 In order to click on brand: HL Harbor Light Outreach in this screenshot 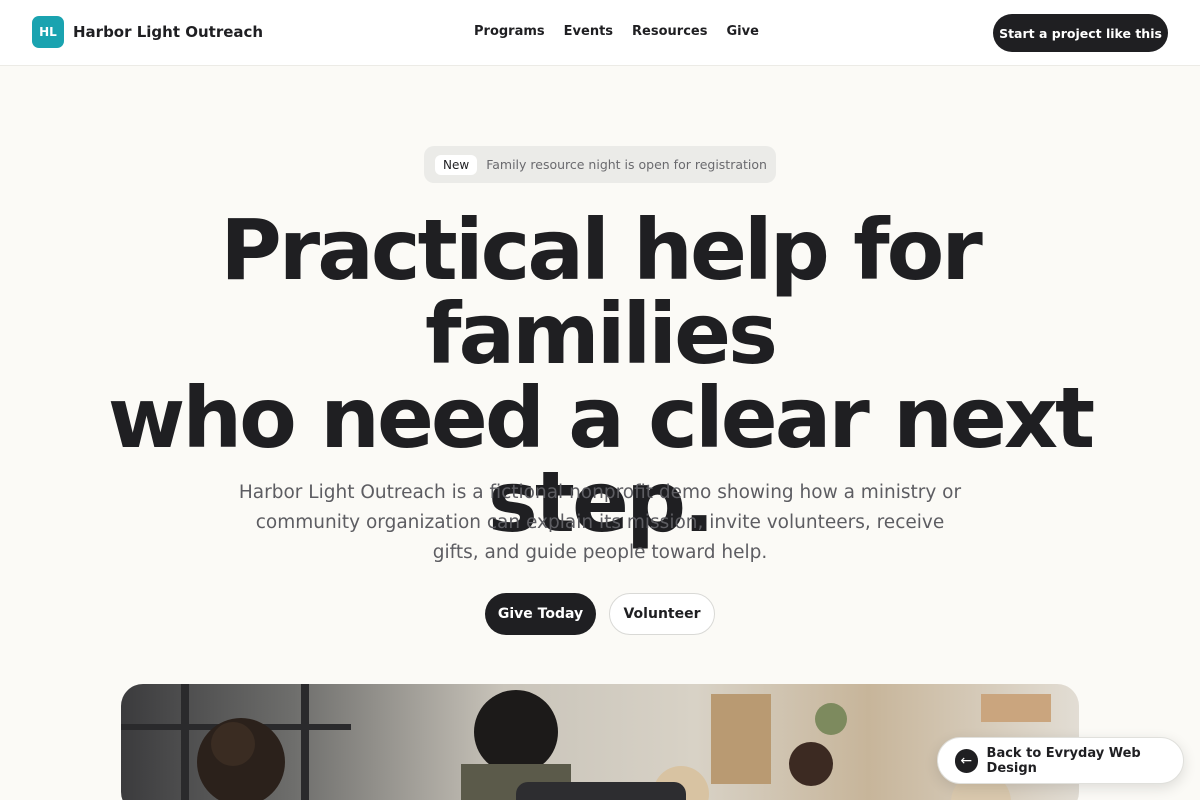, I will do `click(147, 32)`.